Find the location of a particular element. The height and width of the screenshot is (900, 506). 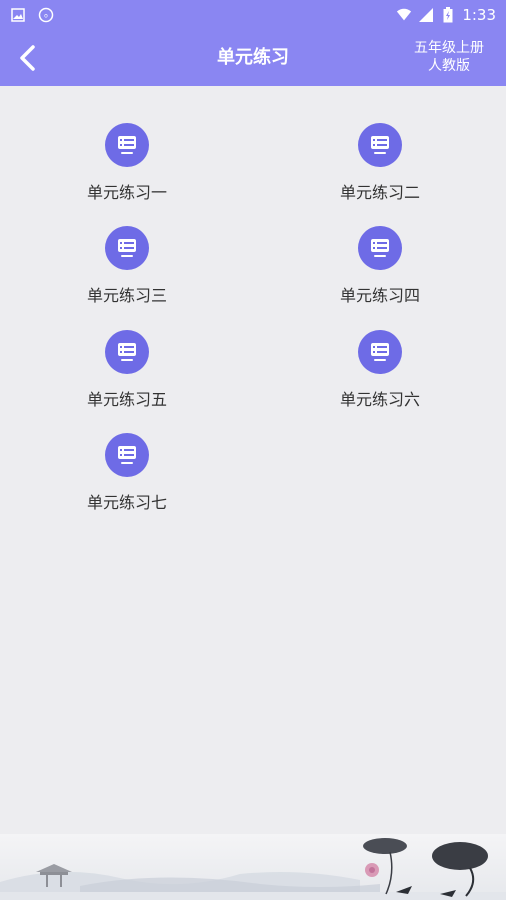

unit-label: 单元练习一 is located at coordinates (126, 192).